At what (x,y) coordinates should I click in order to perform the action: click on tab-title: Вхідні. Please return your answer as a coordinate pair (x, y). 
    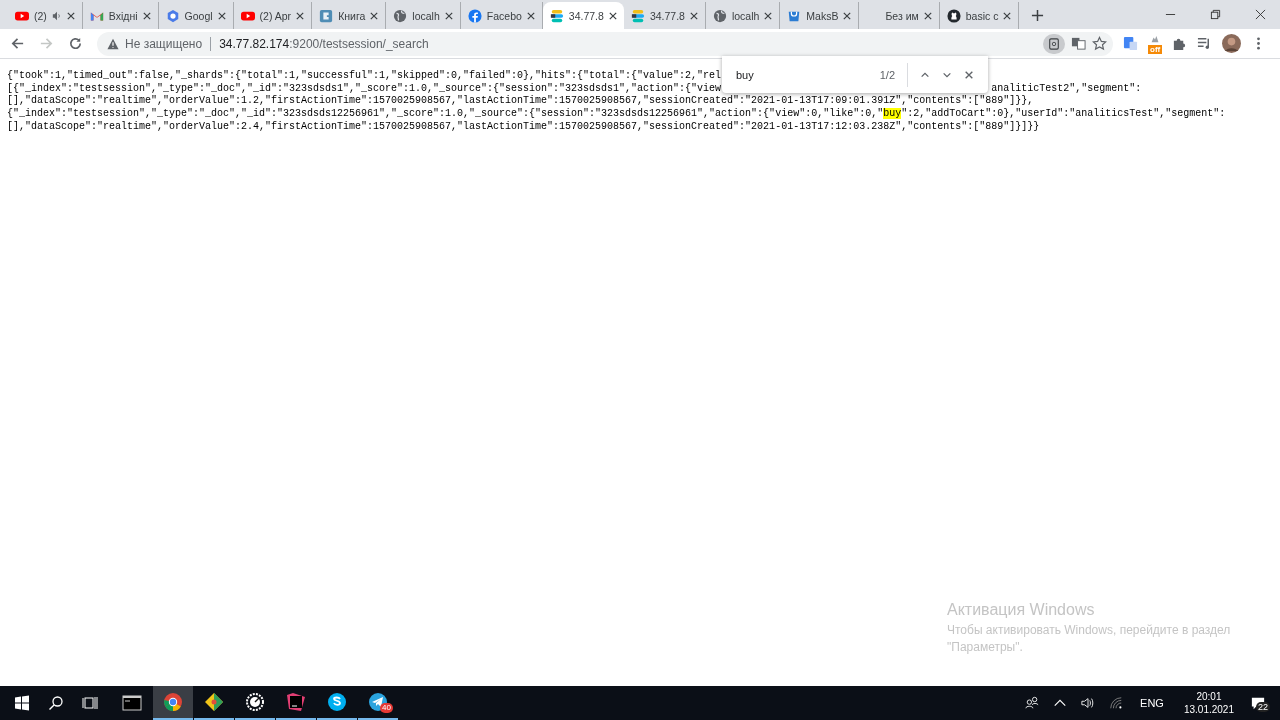
    Looking at the image, I should click on (123, 15).